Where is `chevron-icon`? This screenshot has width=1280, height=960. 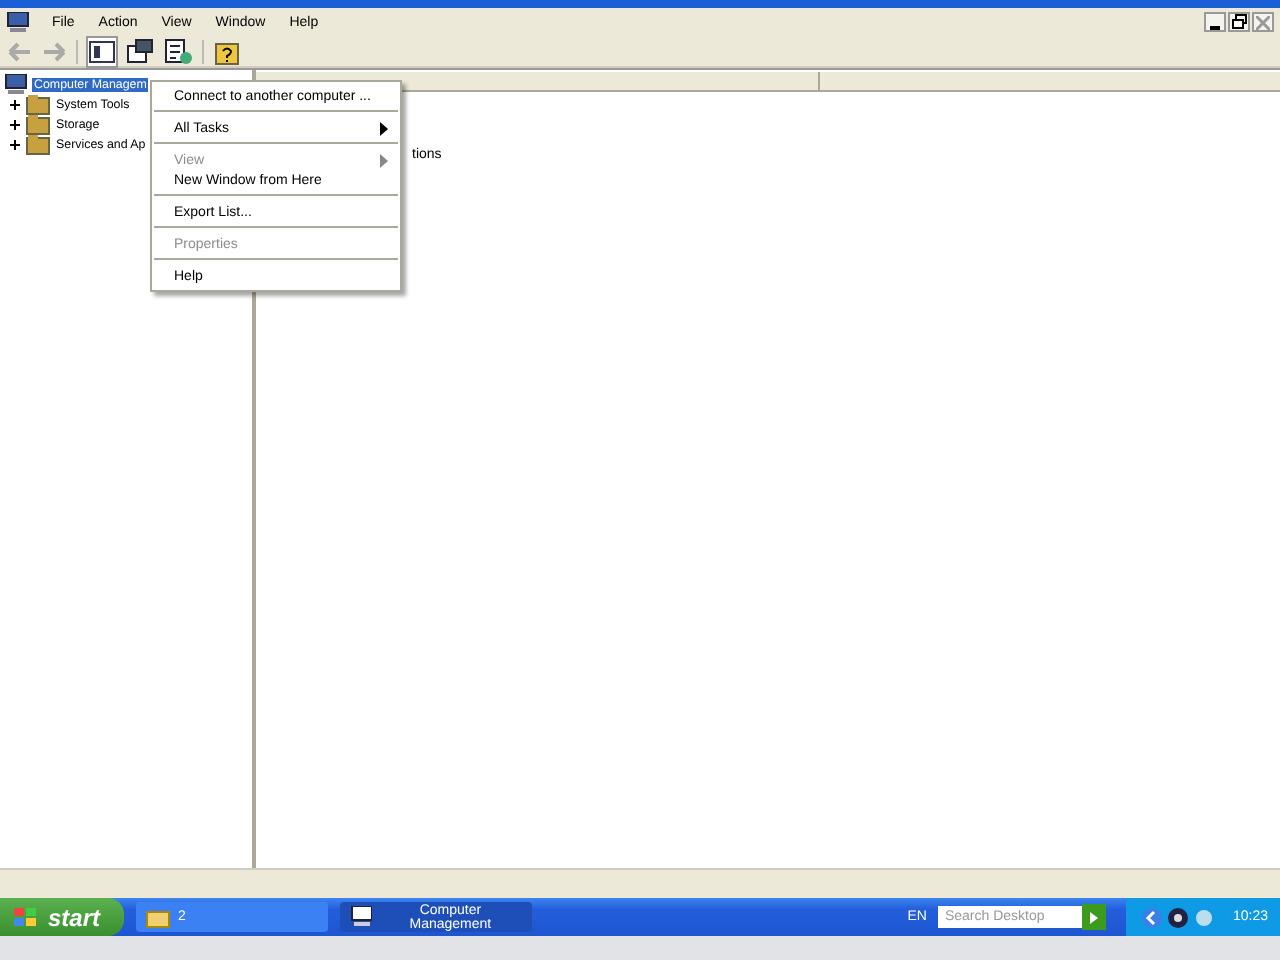 chevron-icon is located at coordinates (1152, 917).